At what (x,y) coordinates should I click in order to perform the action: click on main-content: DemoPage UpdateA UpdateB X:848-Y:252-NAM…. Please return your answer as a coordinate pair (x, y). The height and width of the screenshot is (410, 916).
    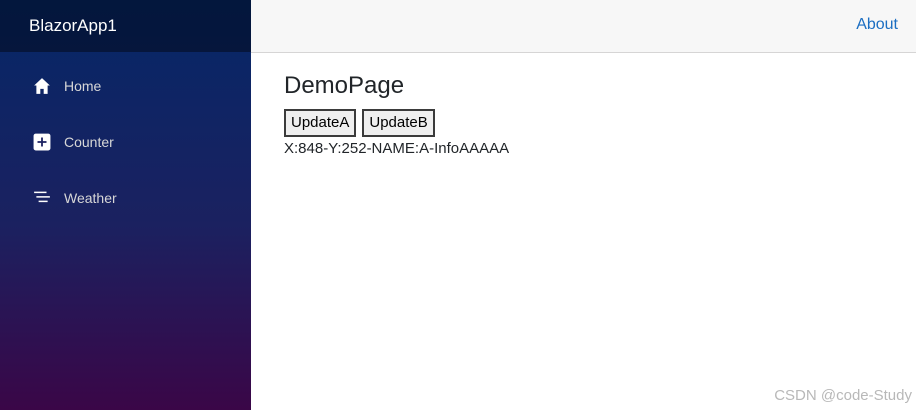
    Looking at the image, I should click on (396, 113).